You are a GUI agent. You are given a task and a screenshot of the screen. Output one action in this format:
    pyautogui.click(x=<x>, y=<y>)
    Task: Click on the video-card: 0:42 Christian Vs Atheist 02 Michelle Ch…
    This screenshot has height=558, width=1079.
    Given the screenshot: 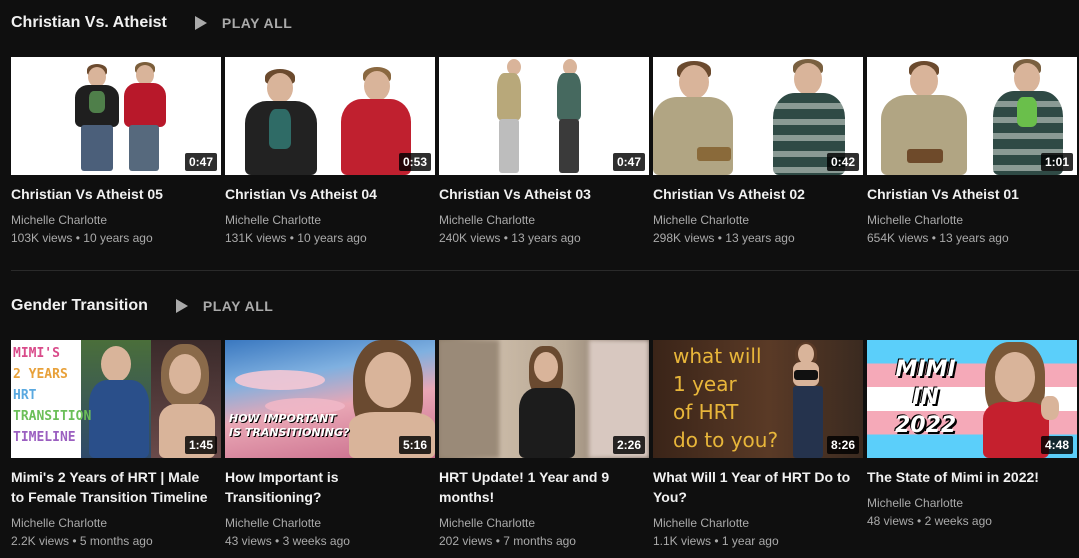 What is the action you would take?
    pyautogui.click(x=758, y=152)
    